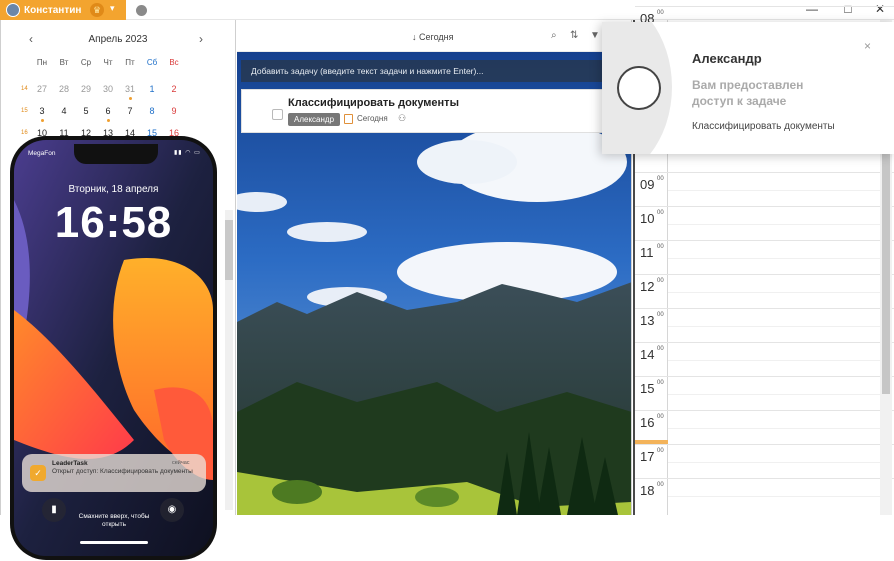 This screenshot has height=561, width=894. Describe the element at coordinates (86, 89) in the screenshot. I see `calendar-day: 29` at that location.